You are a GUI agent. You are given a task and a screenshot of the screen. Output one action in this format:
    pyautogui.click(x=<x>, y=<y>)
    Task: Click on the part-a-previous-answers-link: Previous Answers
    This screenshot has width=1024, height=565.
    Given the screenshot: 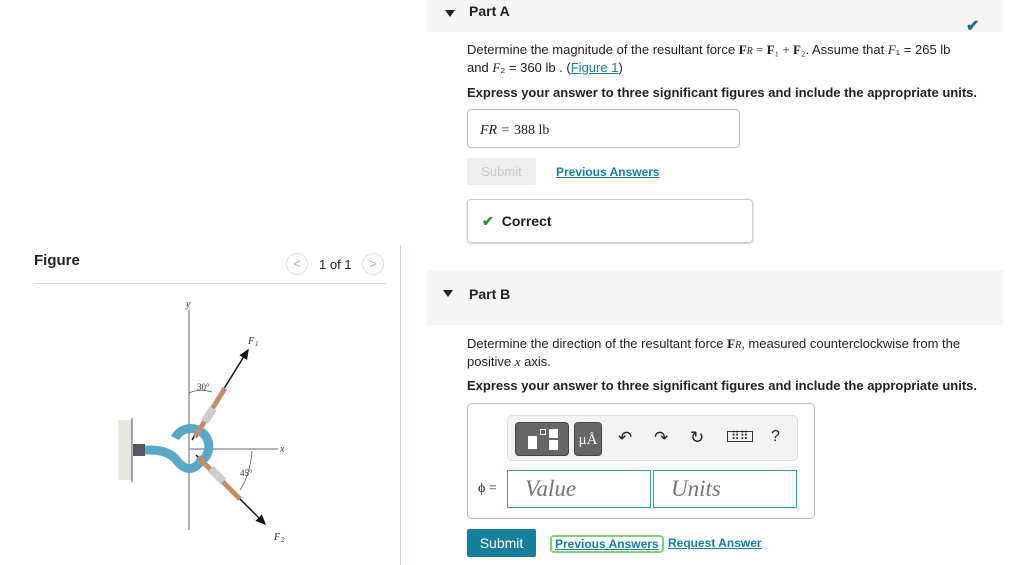 What is the action you would take?
    pyautogui.click(x=608, y=172)
    